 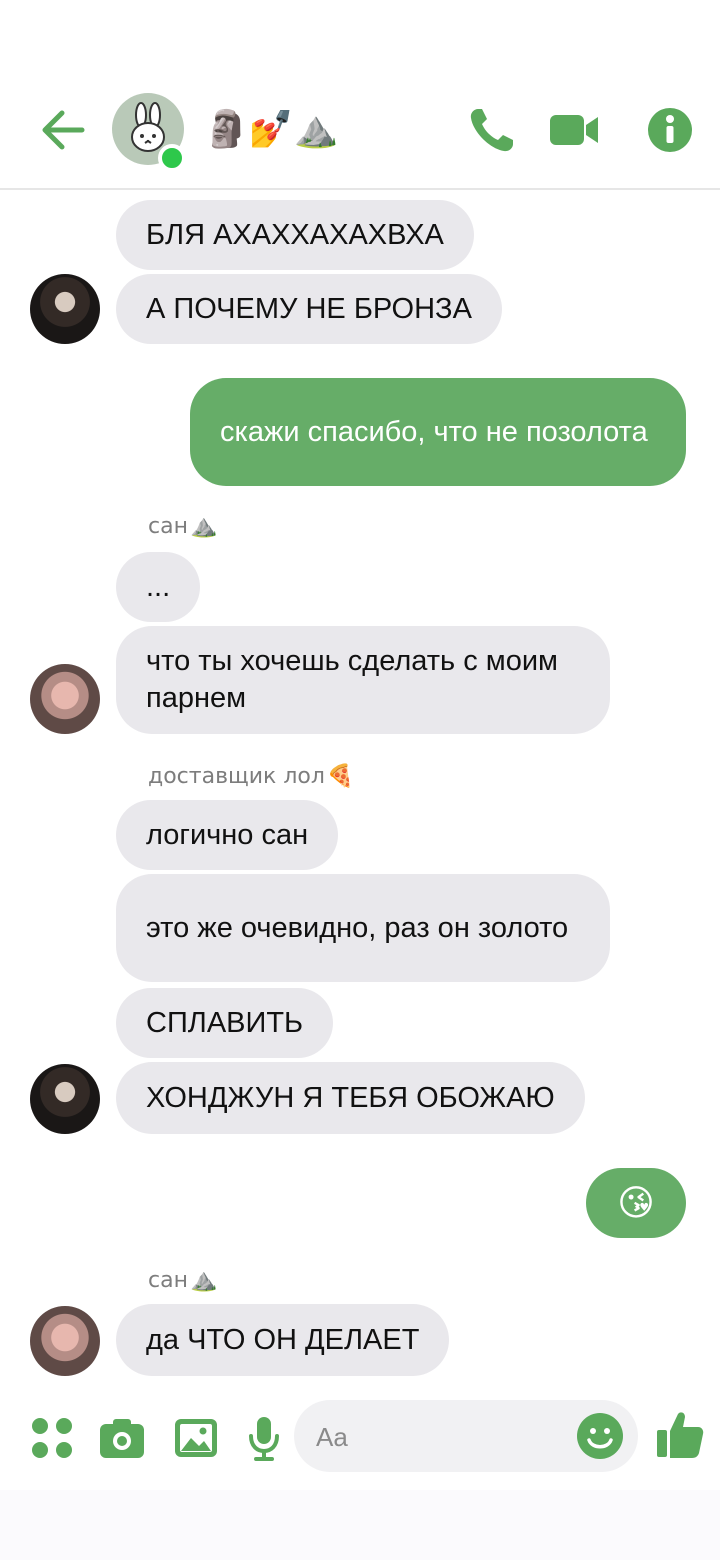 What do you see at coordinates (360, 1475) in the screenshot?
I see `composer-bar: Aa` at bounding box center [360, 1475].